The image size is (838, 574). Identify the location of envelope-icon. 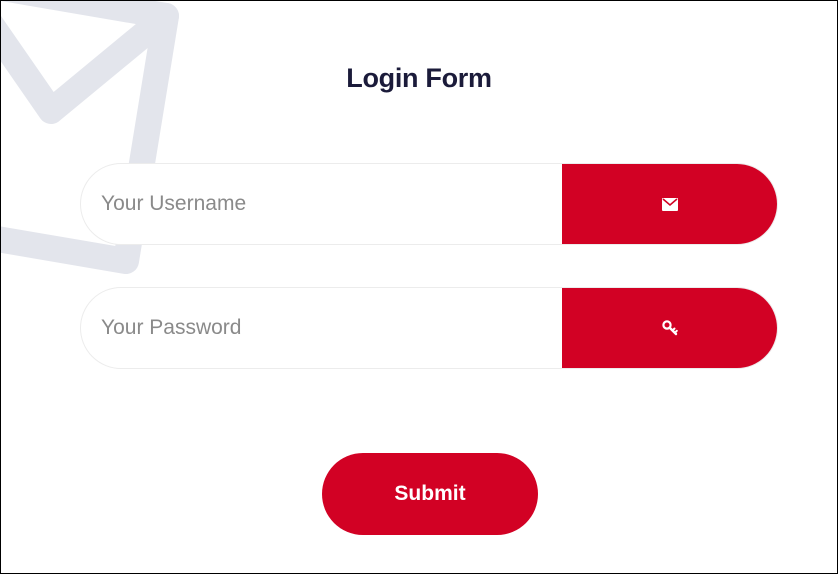
(670, 204).